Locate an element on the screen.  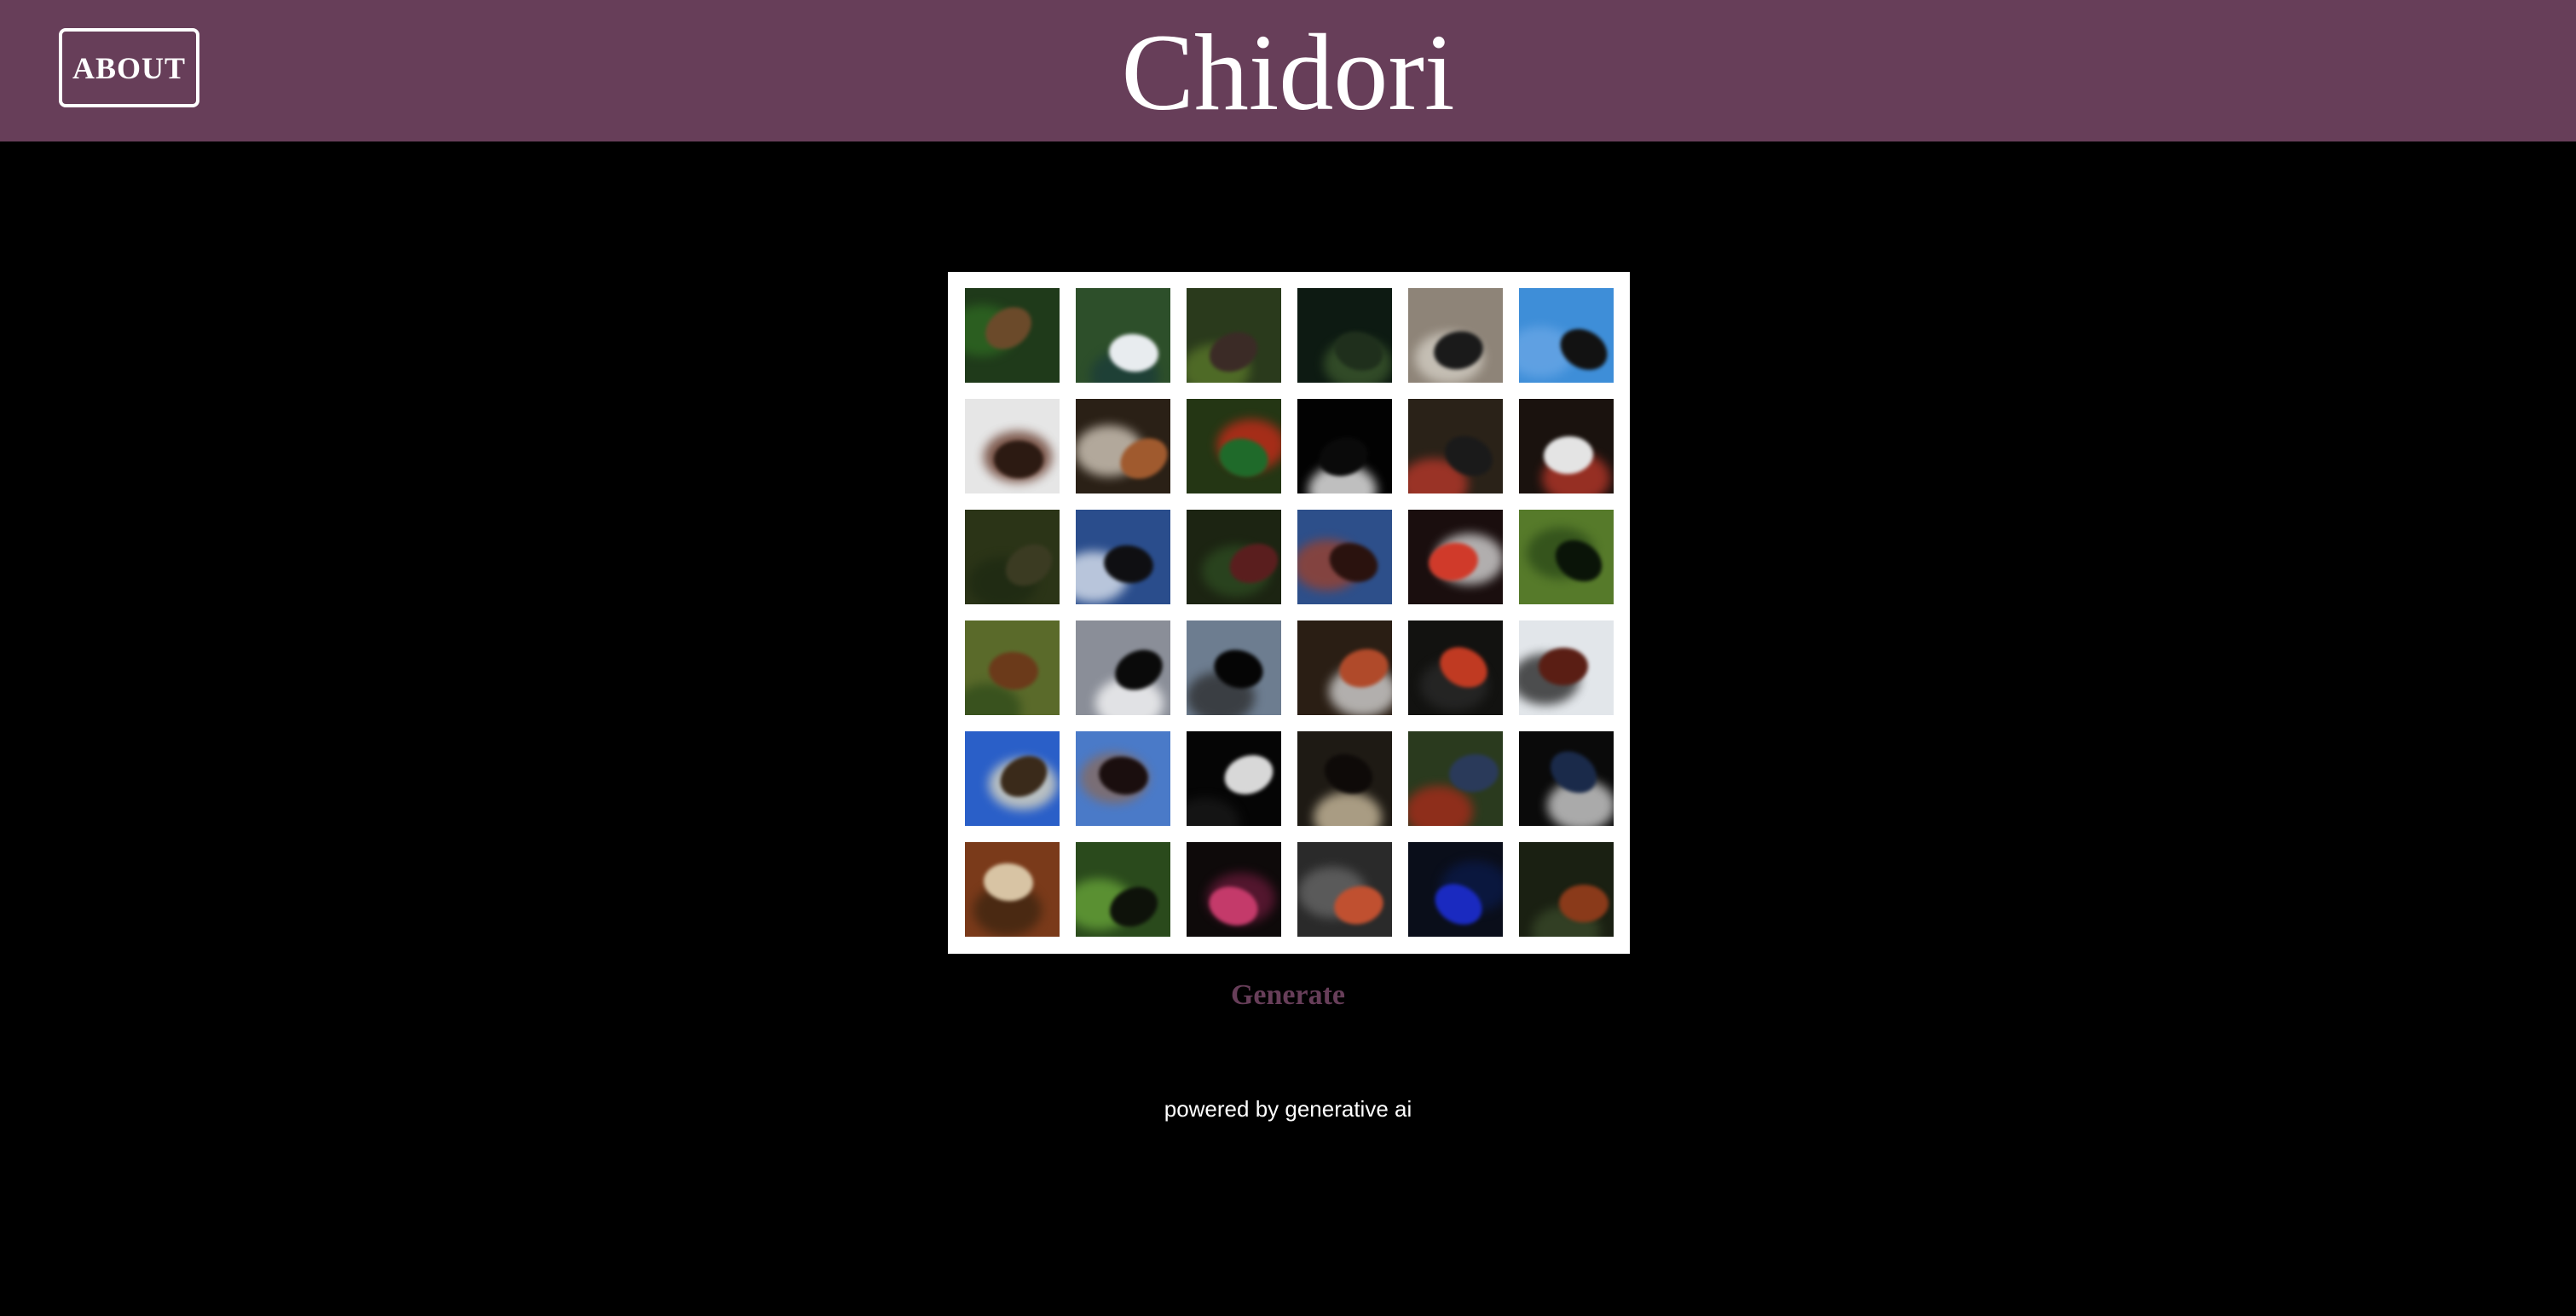
generated-bird-image-grid is located at coordinates (1289, 613).